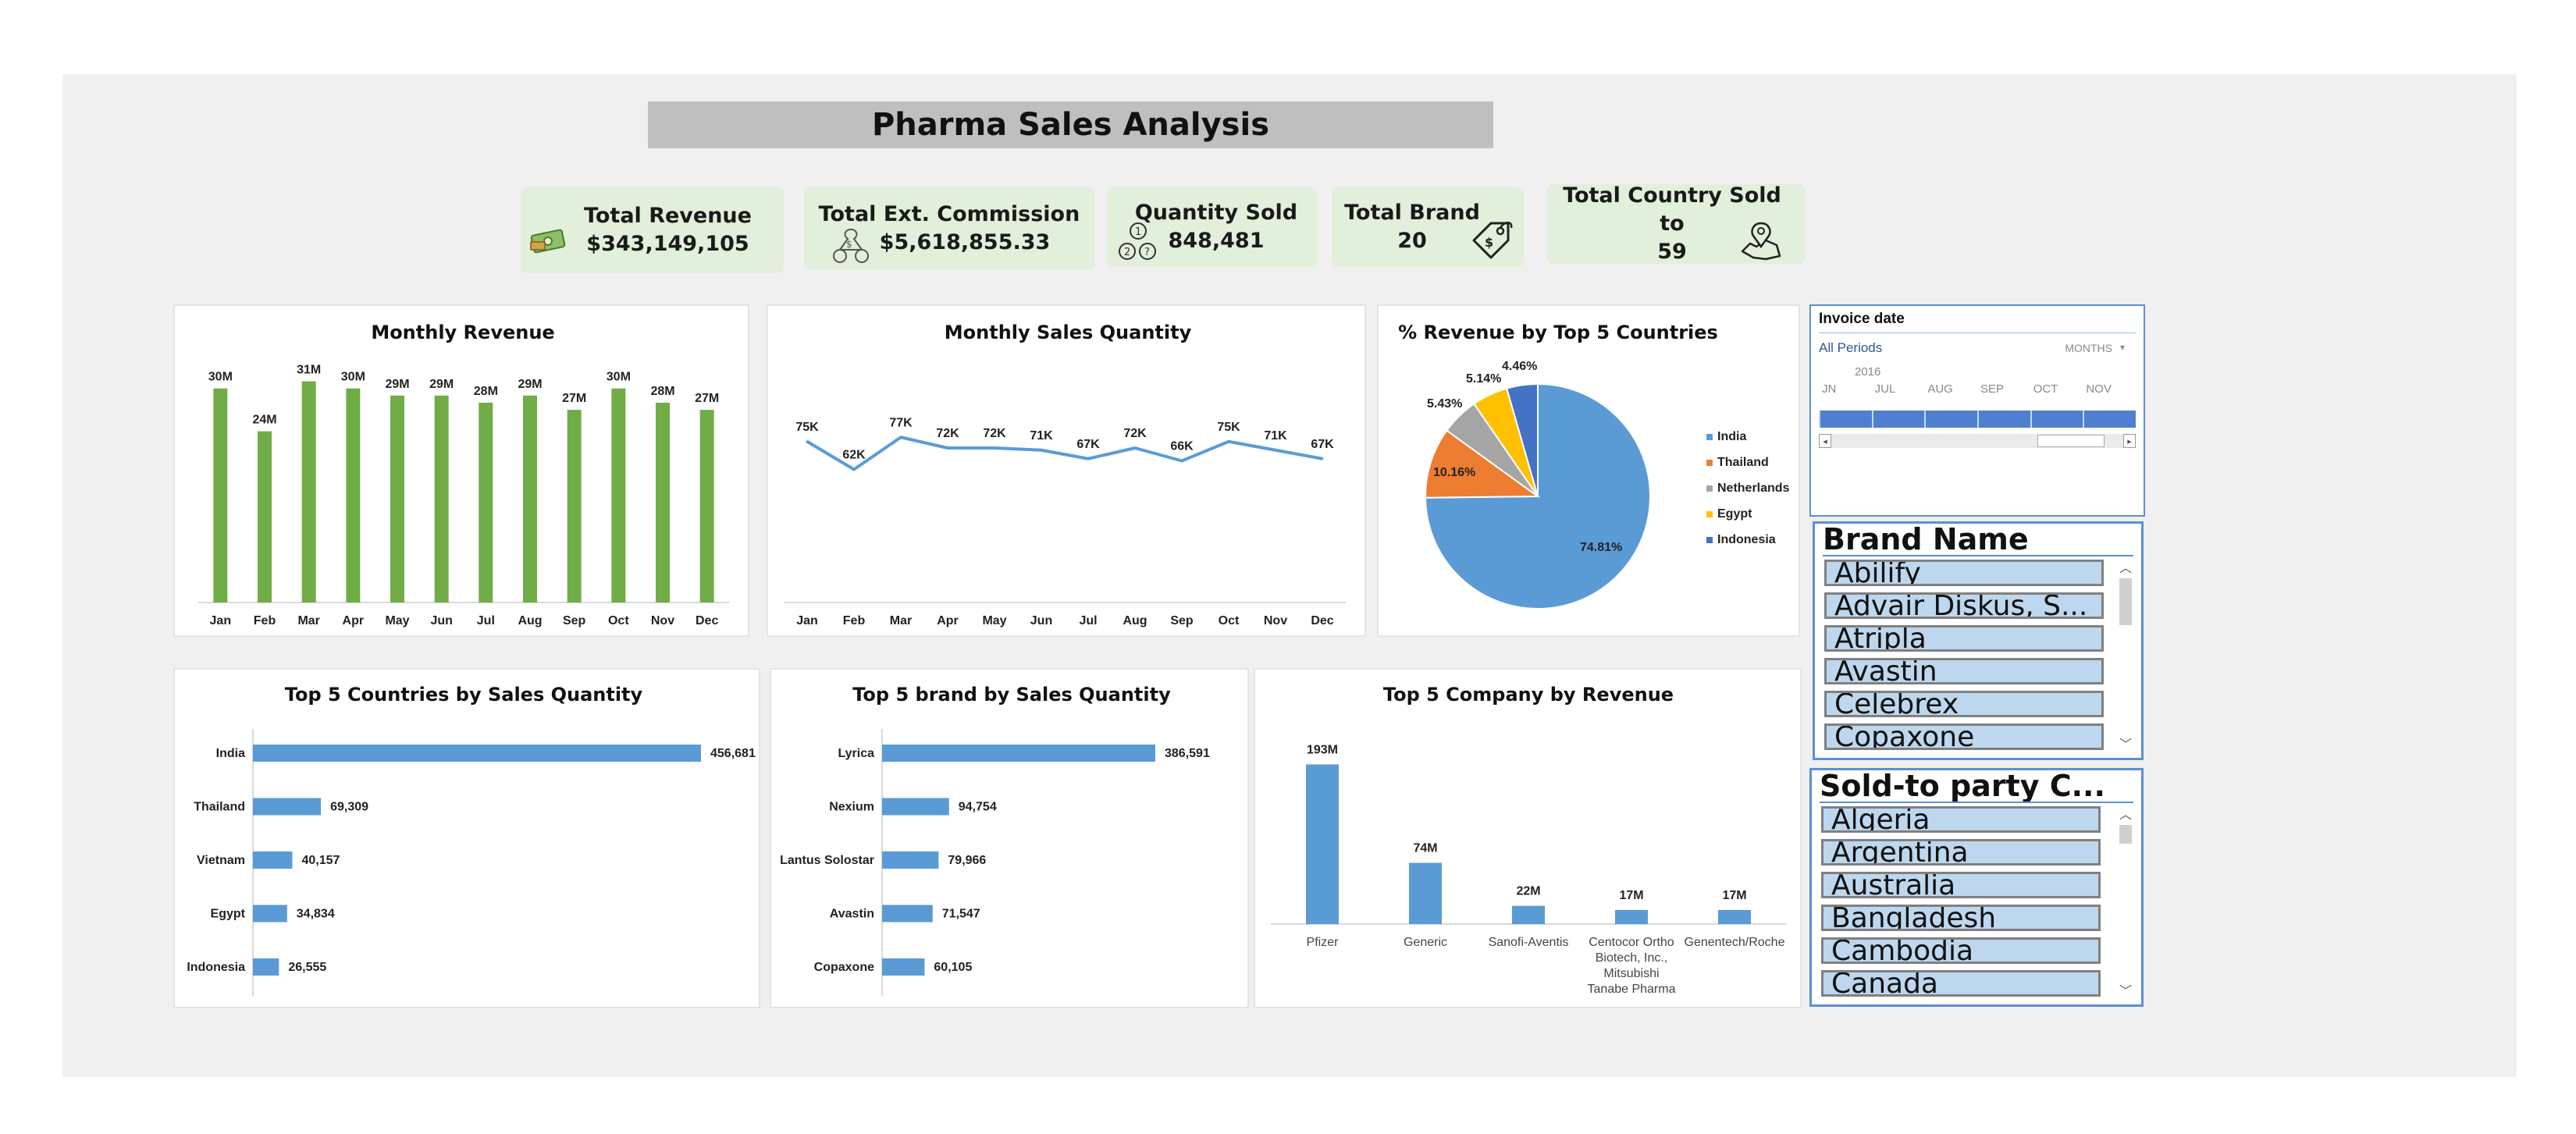  Describe the element at coordinates (220, 808) in the screenshot. I see `category-tick-label: Thailand` at that location.